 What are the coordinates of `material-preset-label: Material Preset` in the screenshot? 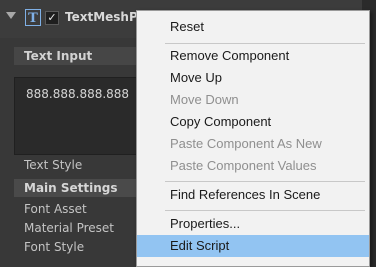 It's located at (69, 228).